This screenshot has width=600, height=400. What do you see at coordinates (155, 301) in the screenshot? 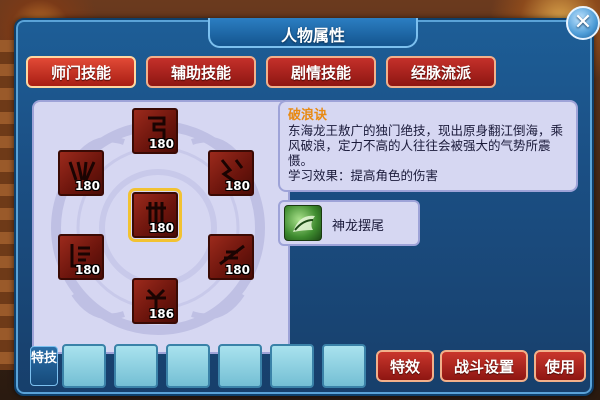
I see `skill-slot-7: 186` at bounding box center [155, 301].